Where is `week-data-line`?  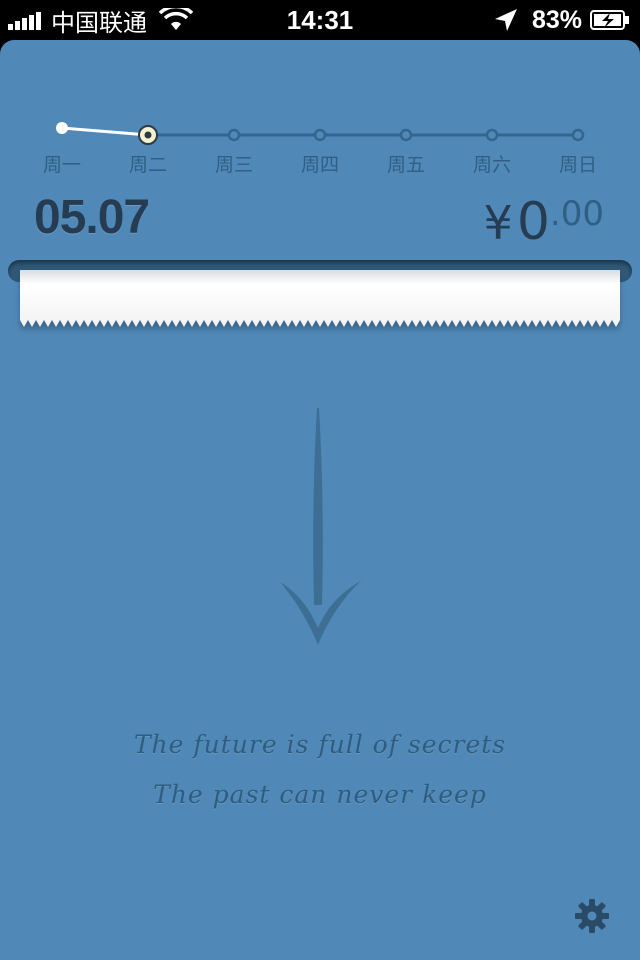 week-data-line is located at coordinates (105, 131).